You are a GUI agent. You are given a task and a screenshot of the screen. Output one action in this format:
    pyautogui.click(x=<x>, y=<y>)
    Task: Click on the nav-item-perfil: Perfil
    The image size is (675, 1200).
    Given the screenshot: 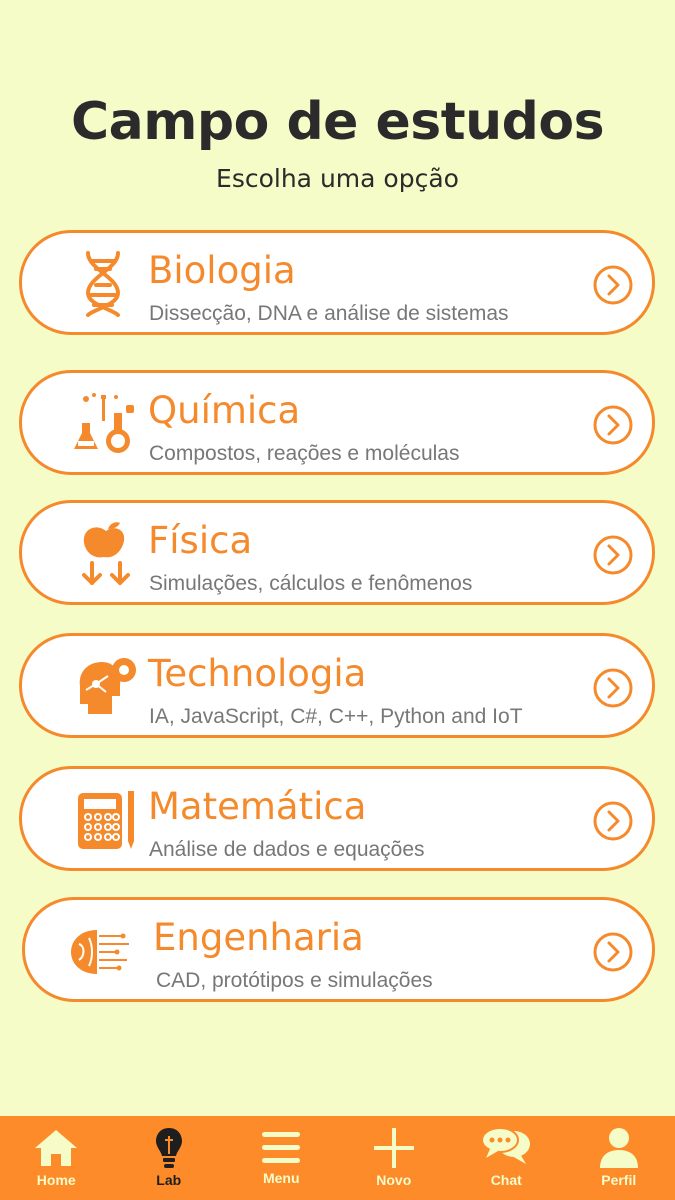 What is the action you would take?
    pyautogui.click(x=619, y=1158)
    